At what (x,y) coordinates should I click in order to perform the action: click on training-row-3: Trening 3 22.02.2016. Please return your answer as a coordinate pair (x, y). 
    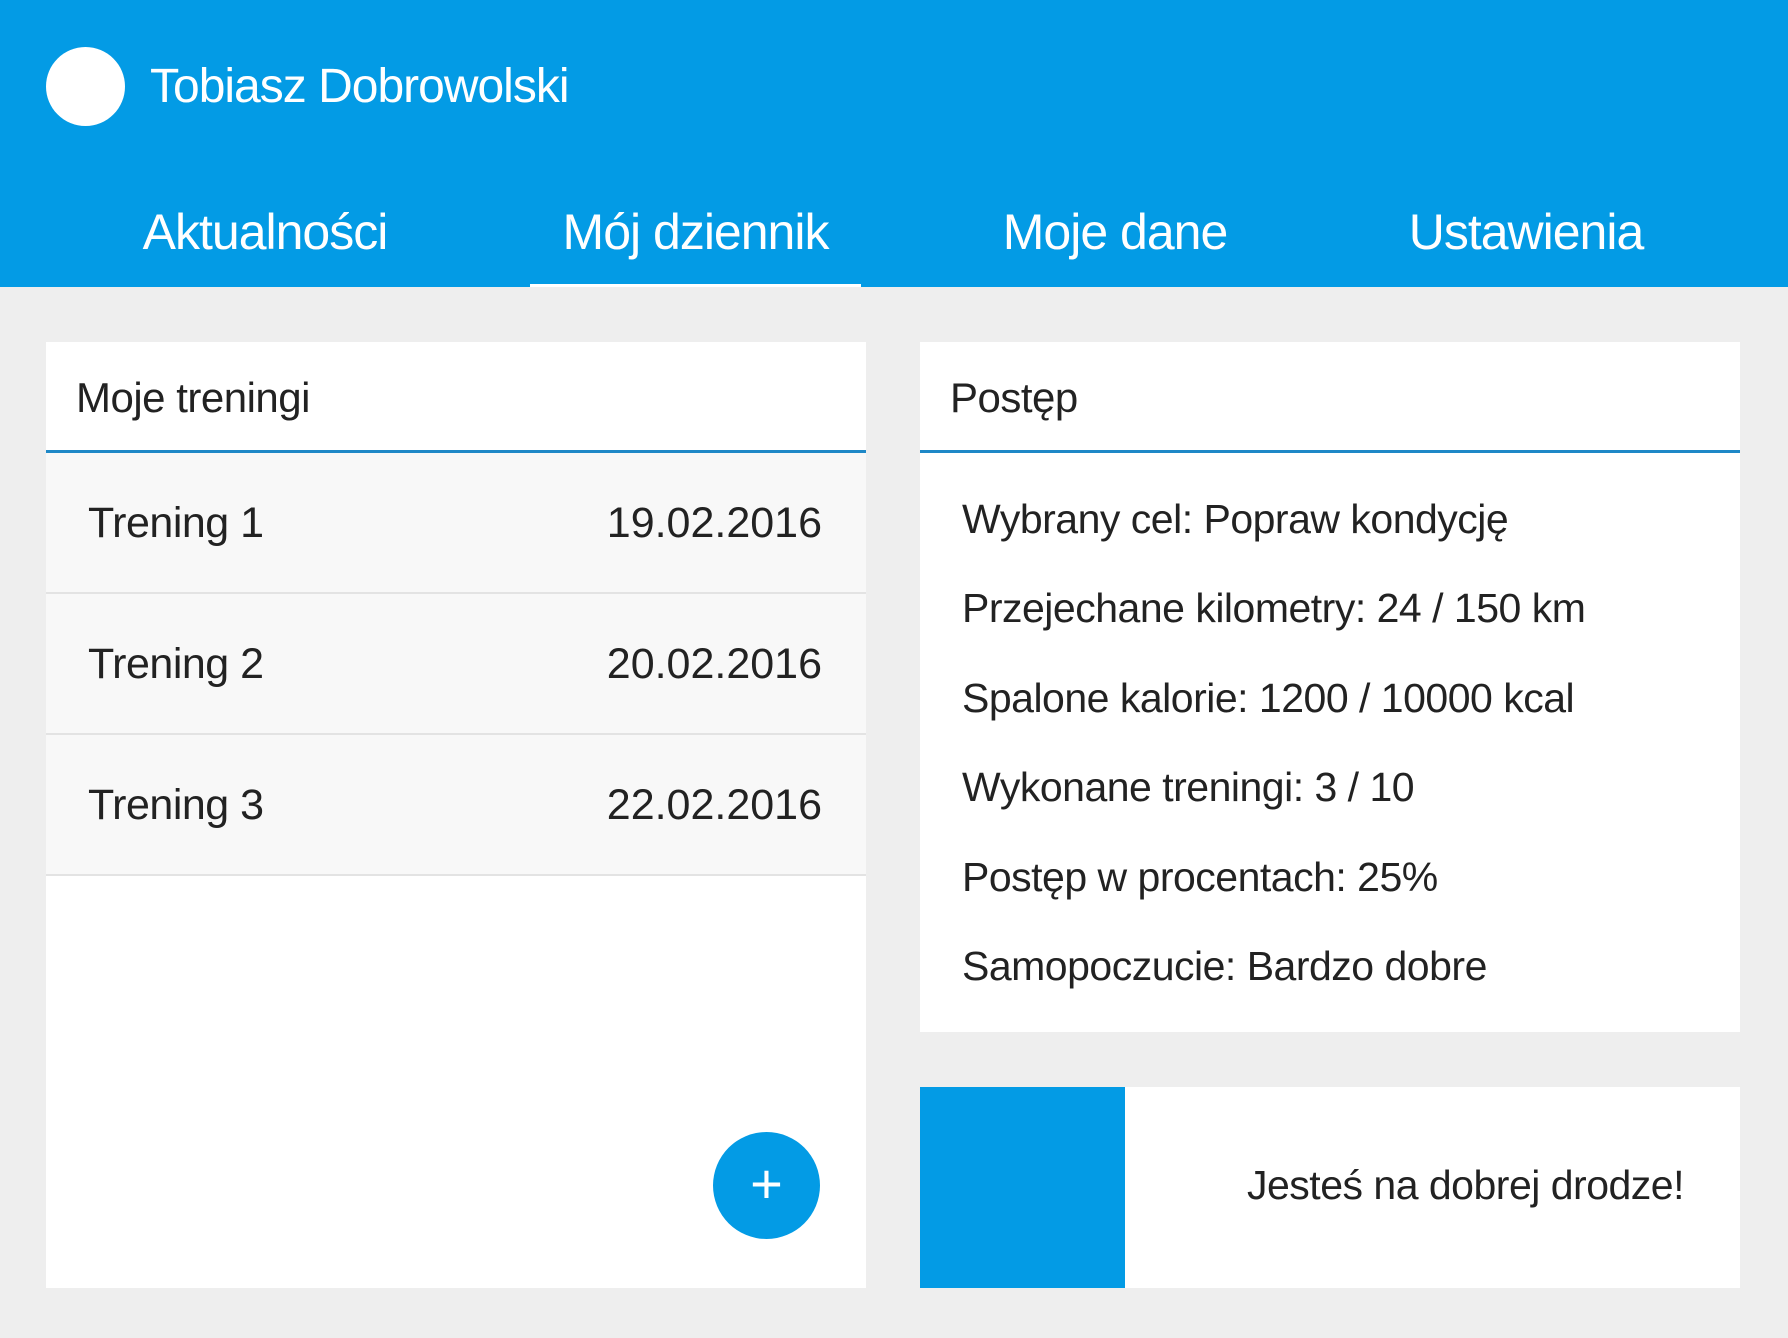
    Looking at the image, I should click on (456, 805).